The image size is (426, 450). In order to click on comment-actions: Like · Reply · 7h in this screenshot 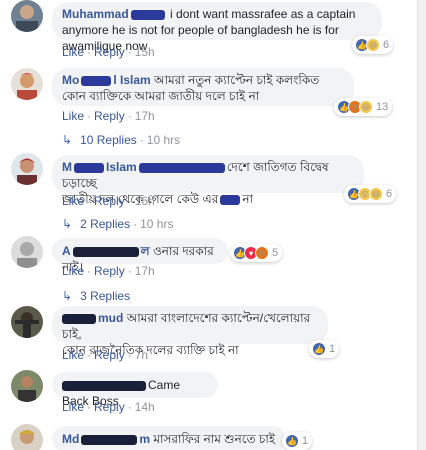, I will do `click(105, 355)`.